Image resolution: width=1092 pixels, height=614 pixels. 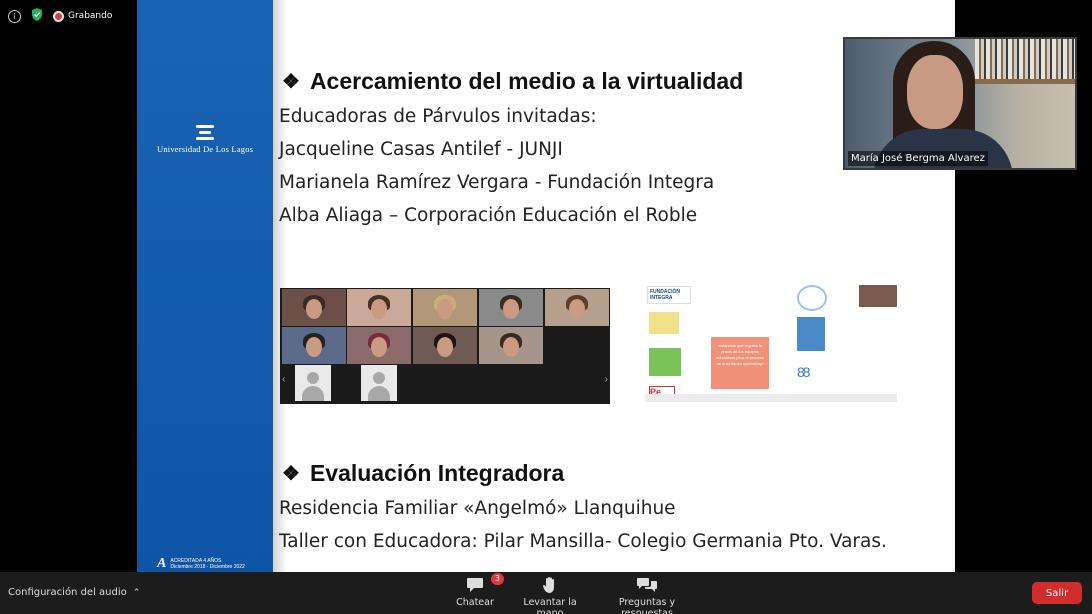 I want to click on audio-settings-button: Configuración del audio ⌃, so click(x=74, y=592).